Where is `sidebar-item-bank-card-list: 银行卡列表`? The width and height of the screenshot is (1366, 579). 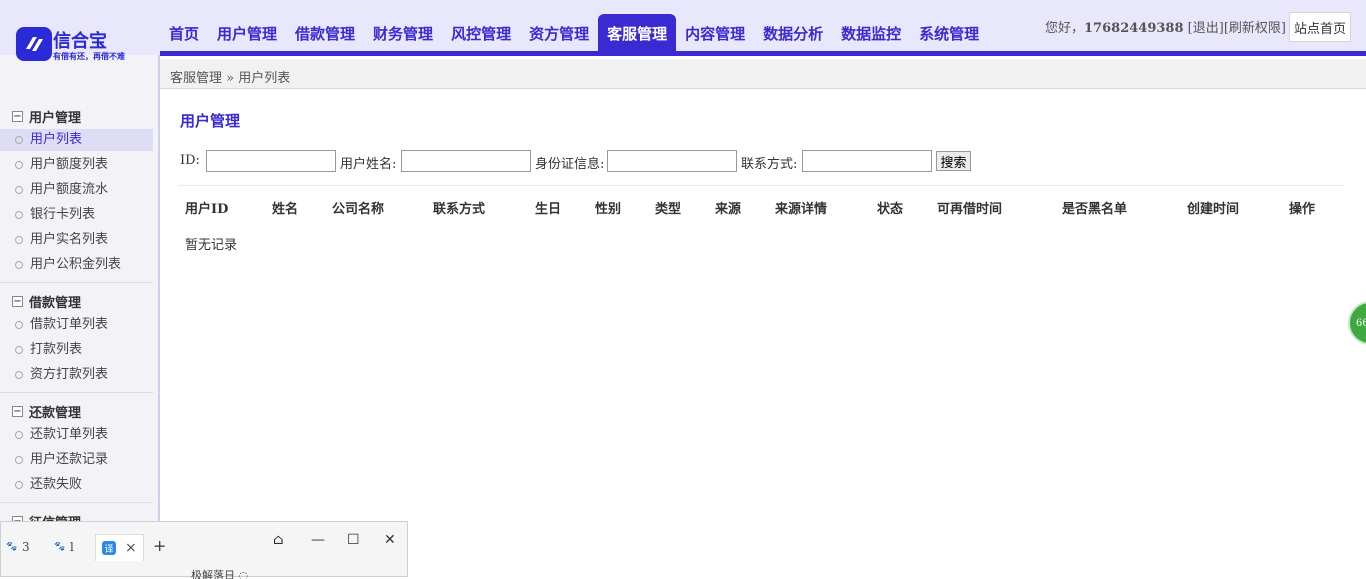 sidebar-item-bank-card-list: 银行卡列表 is located at coordinates (76, 215).